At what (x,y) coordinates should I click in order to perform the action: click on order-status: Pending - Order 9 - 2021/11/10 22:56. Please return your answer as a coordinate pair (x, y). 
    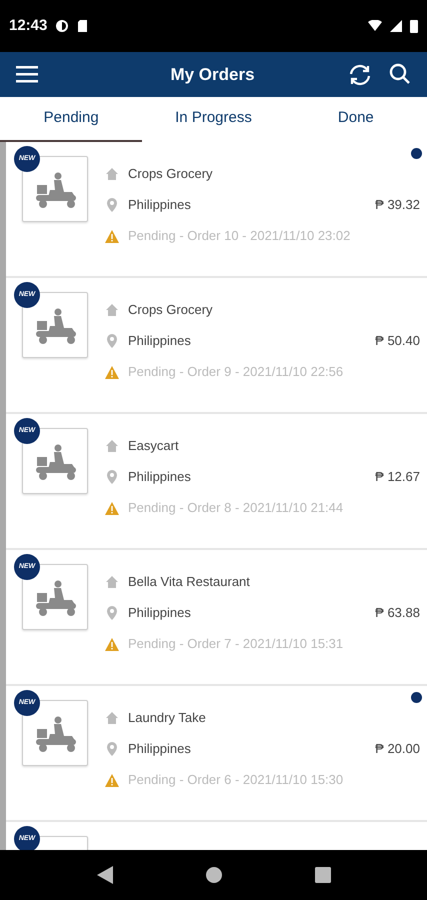
    Looking at the image, I should click on (236, 371).